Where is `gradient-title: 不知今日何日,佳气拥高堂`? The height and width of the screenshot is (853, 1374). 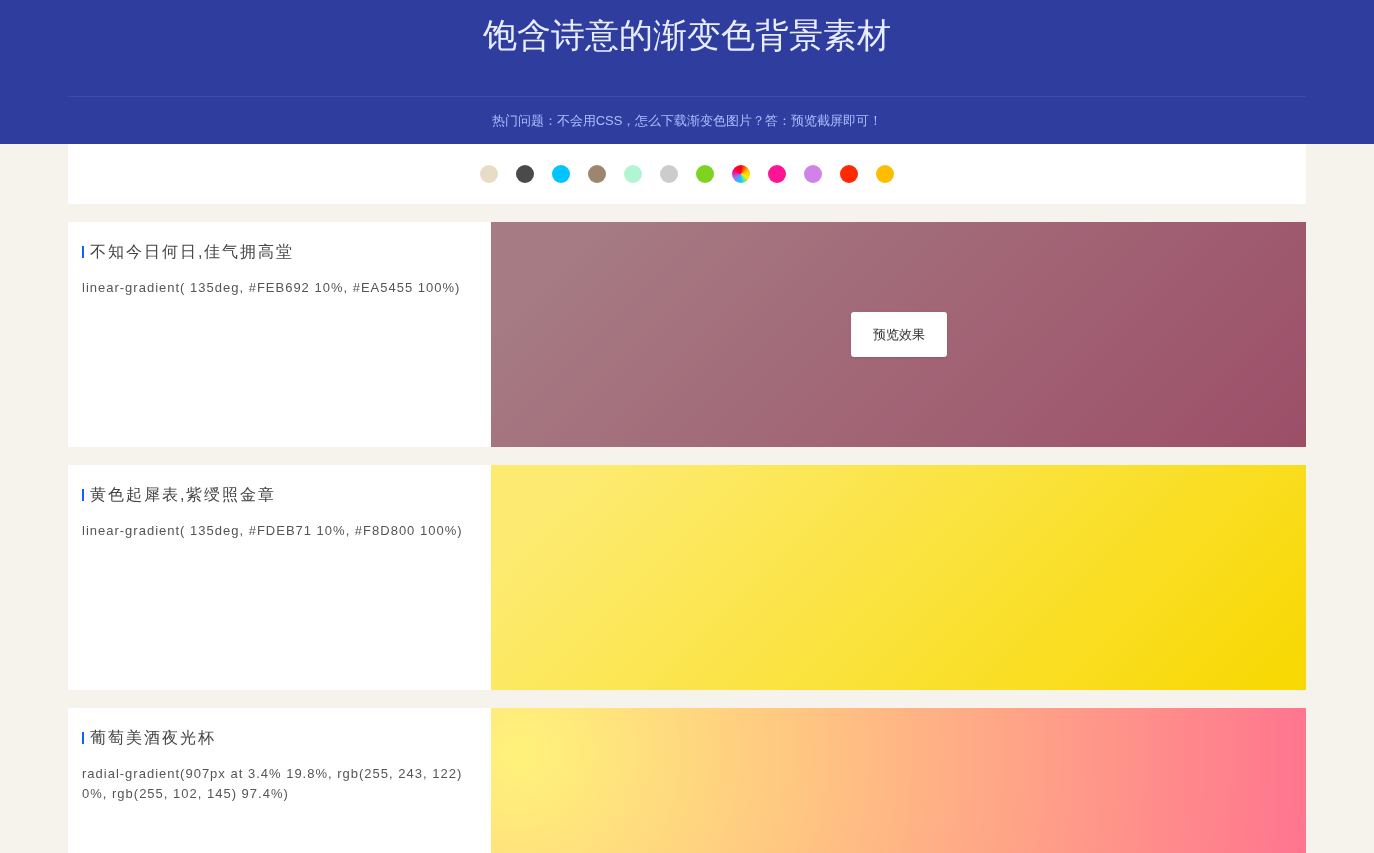
gradient-title: 不知今日何日,佳气拥高堂 is located at coordinates (192, 252).